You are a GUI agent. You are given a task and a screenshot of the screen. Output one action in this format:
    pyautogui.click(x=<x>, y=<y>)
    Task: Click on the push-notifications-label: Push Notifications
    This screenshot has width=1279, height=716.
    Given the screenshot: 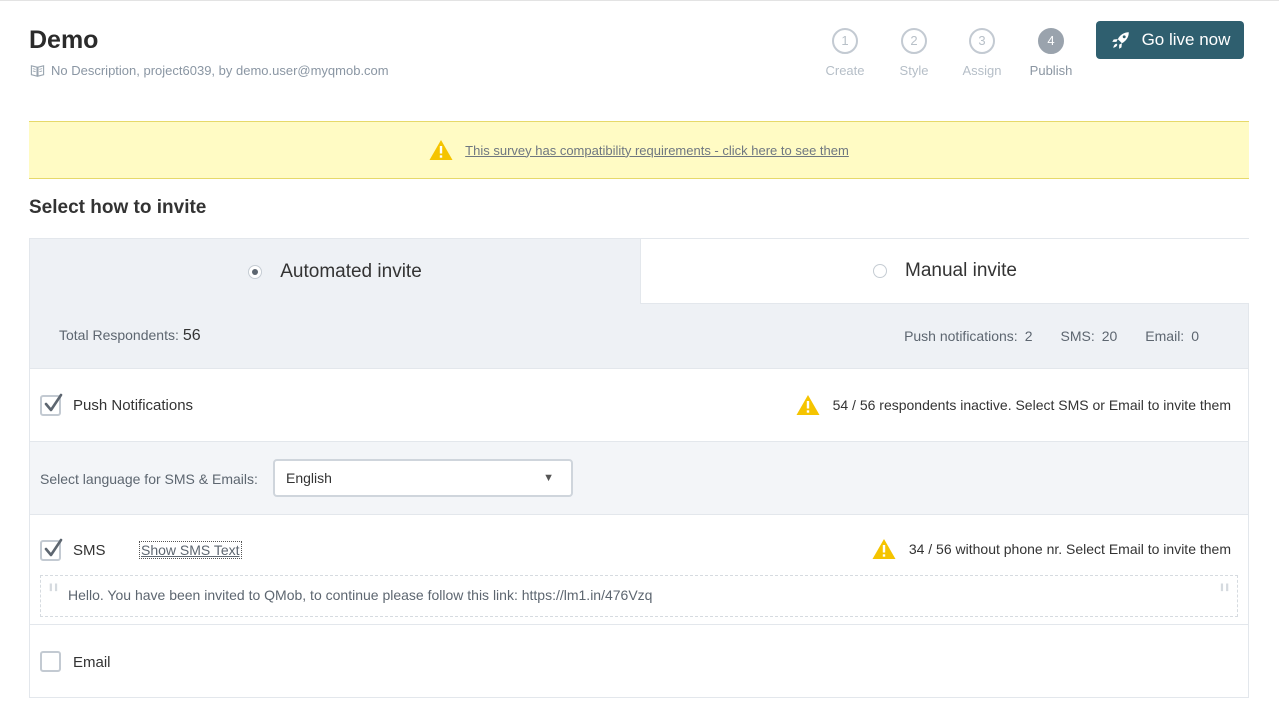 What is the action you would take?
    pyautogui.click(x=133, y=405)
    